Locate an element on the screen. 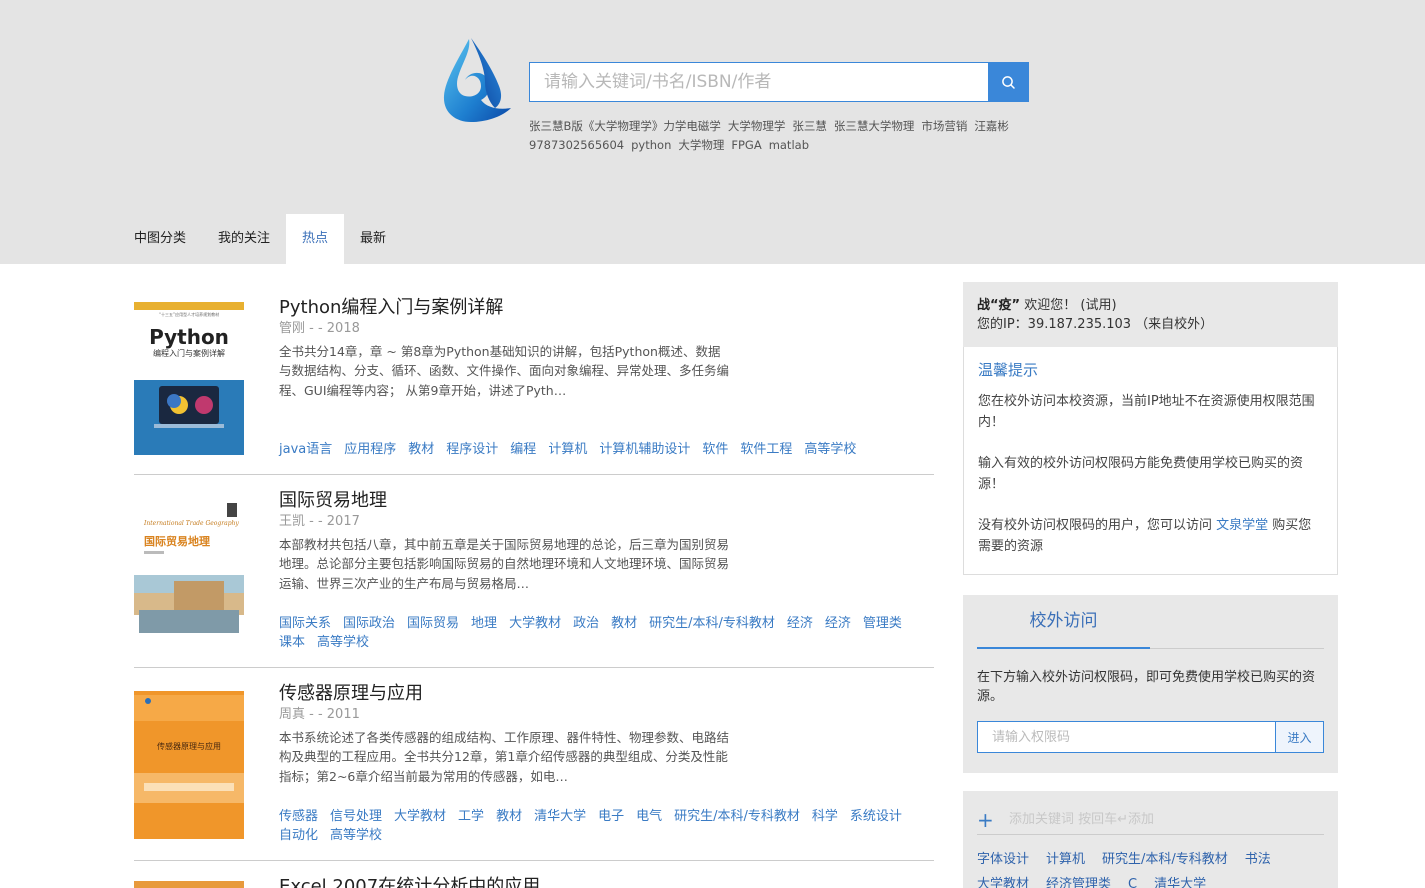 The width and height of the screenshot is (1425, 888). book-tag: 程序设计 is located at coordinates (472, 449).